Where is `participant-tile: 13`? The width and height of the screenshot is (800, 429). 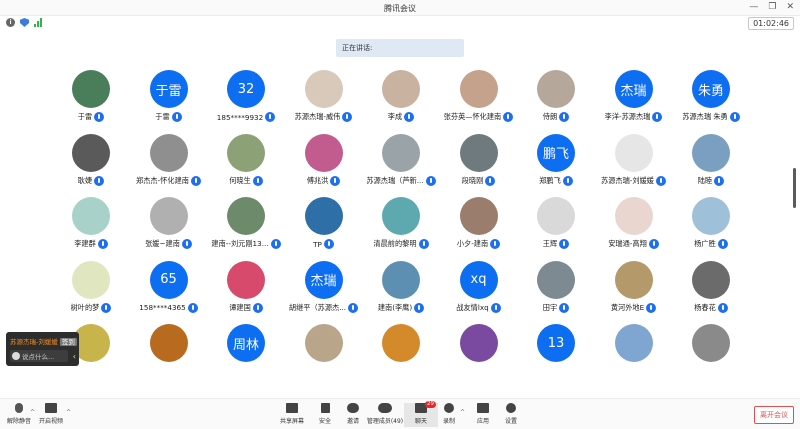
participant-tile: 13 is located at coordinates (556, 356).